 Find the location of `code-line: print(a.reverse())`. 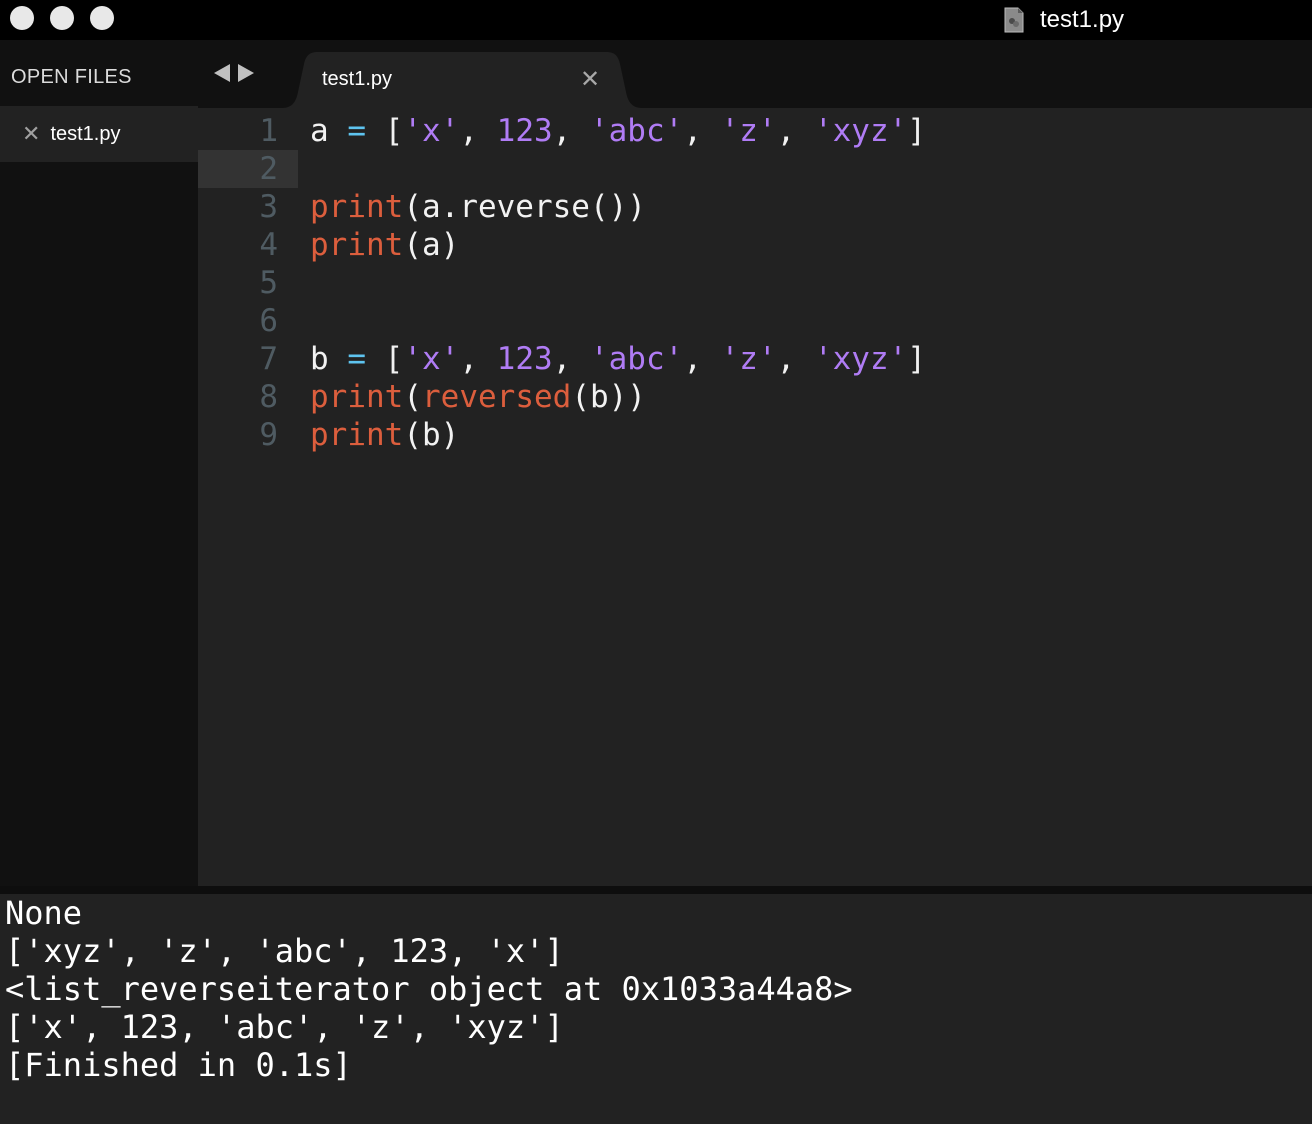

code-line: print(a.reverse()) is located at coordinates (618, 207).